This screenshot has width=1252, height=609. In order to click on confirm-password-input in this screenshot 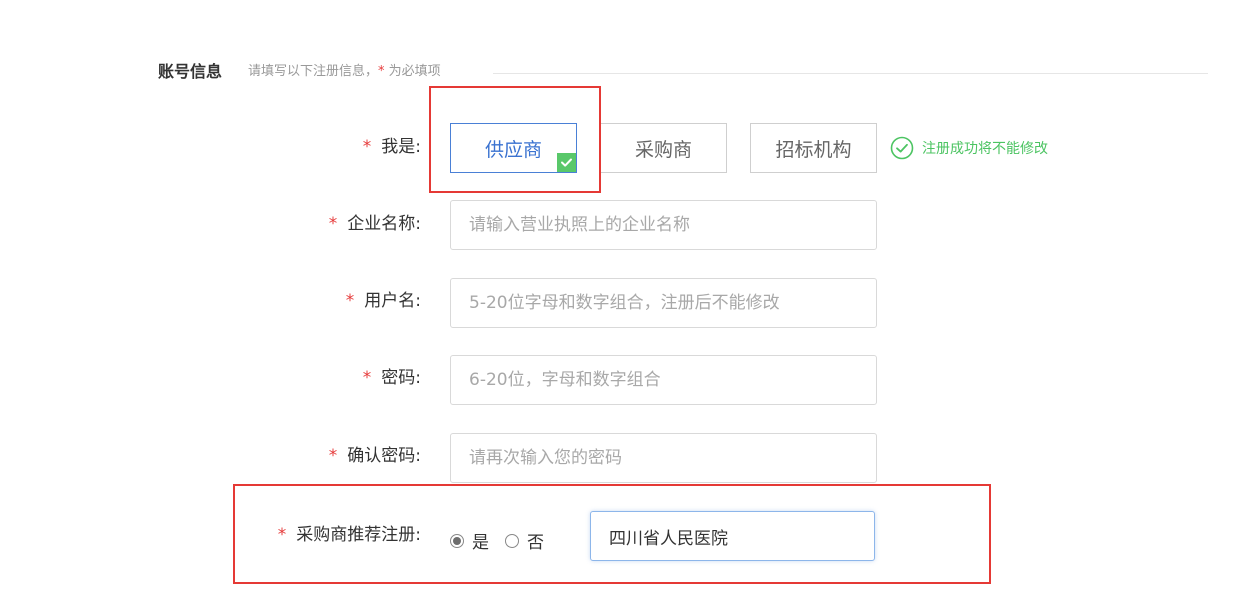, I will do `click(663, 458)`.